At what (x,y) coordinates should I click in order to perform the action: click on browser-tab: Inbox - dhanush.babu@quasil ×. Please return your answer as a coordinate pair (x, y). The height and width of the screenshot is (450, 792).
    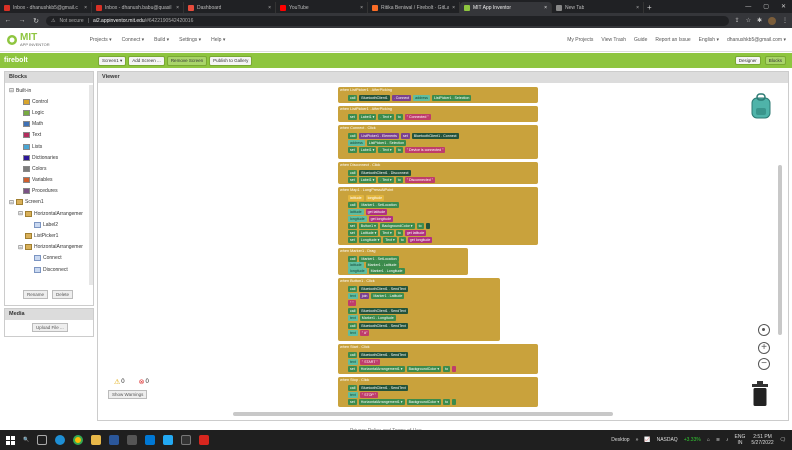
    Looking at the image, I should click on (138, 7).